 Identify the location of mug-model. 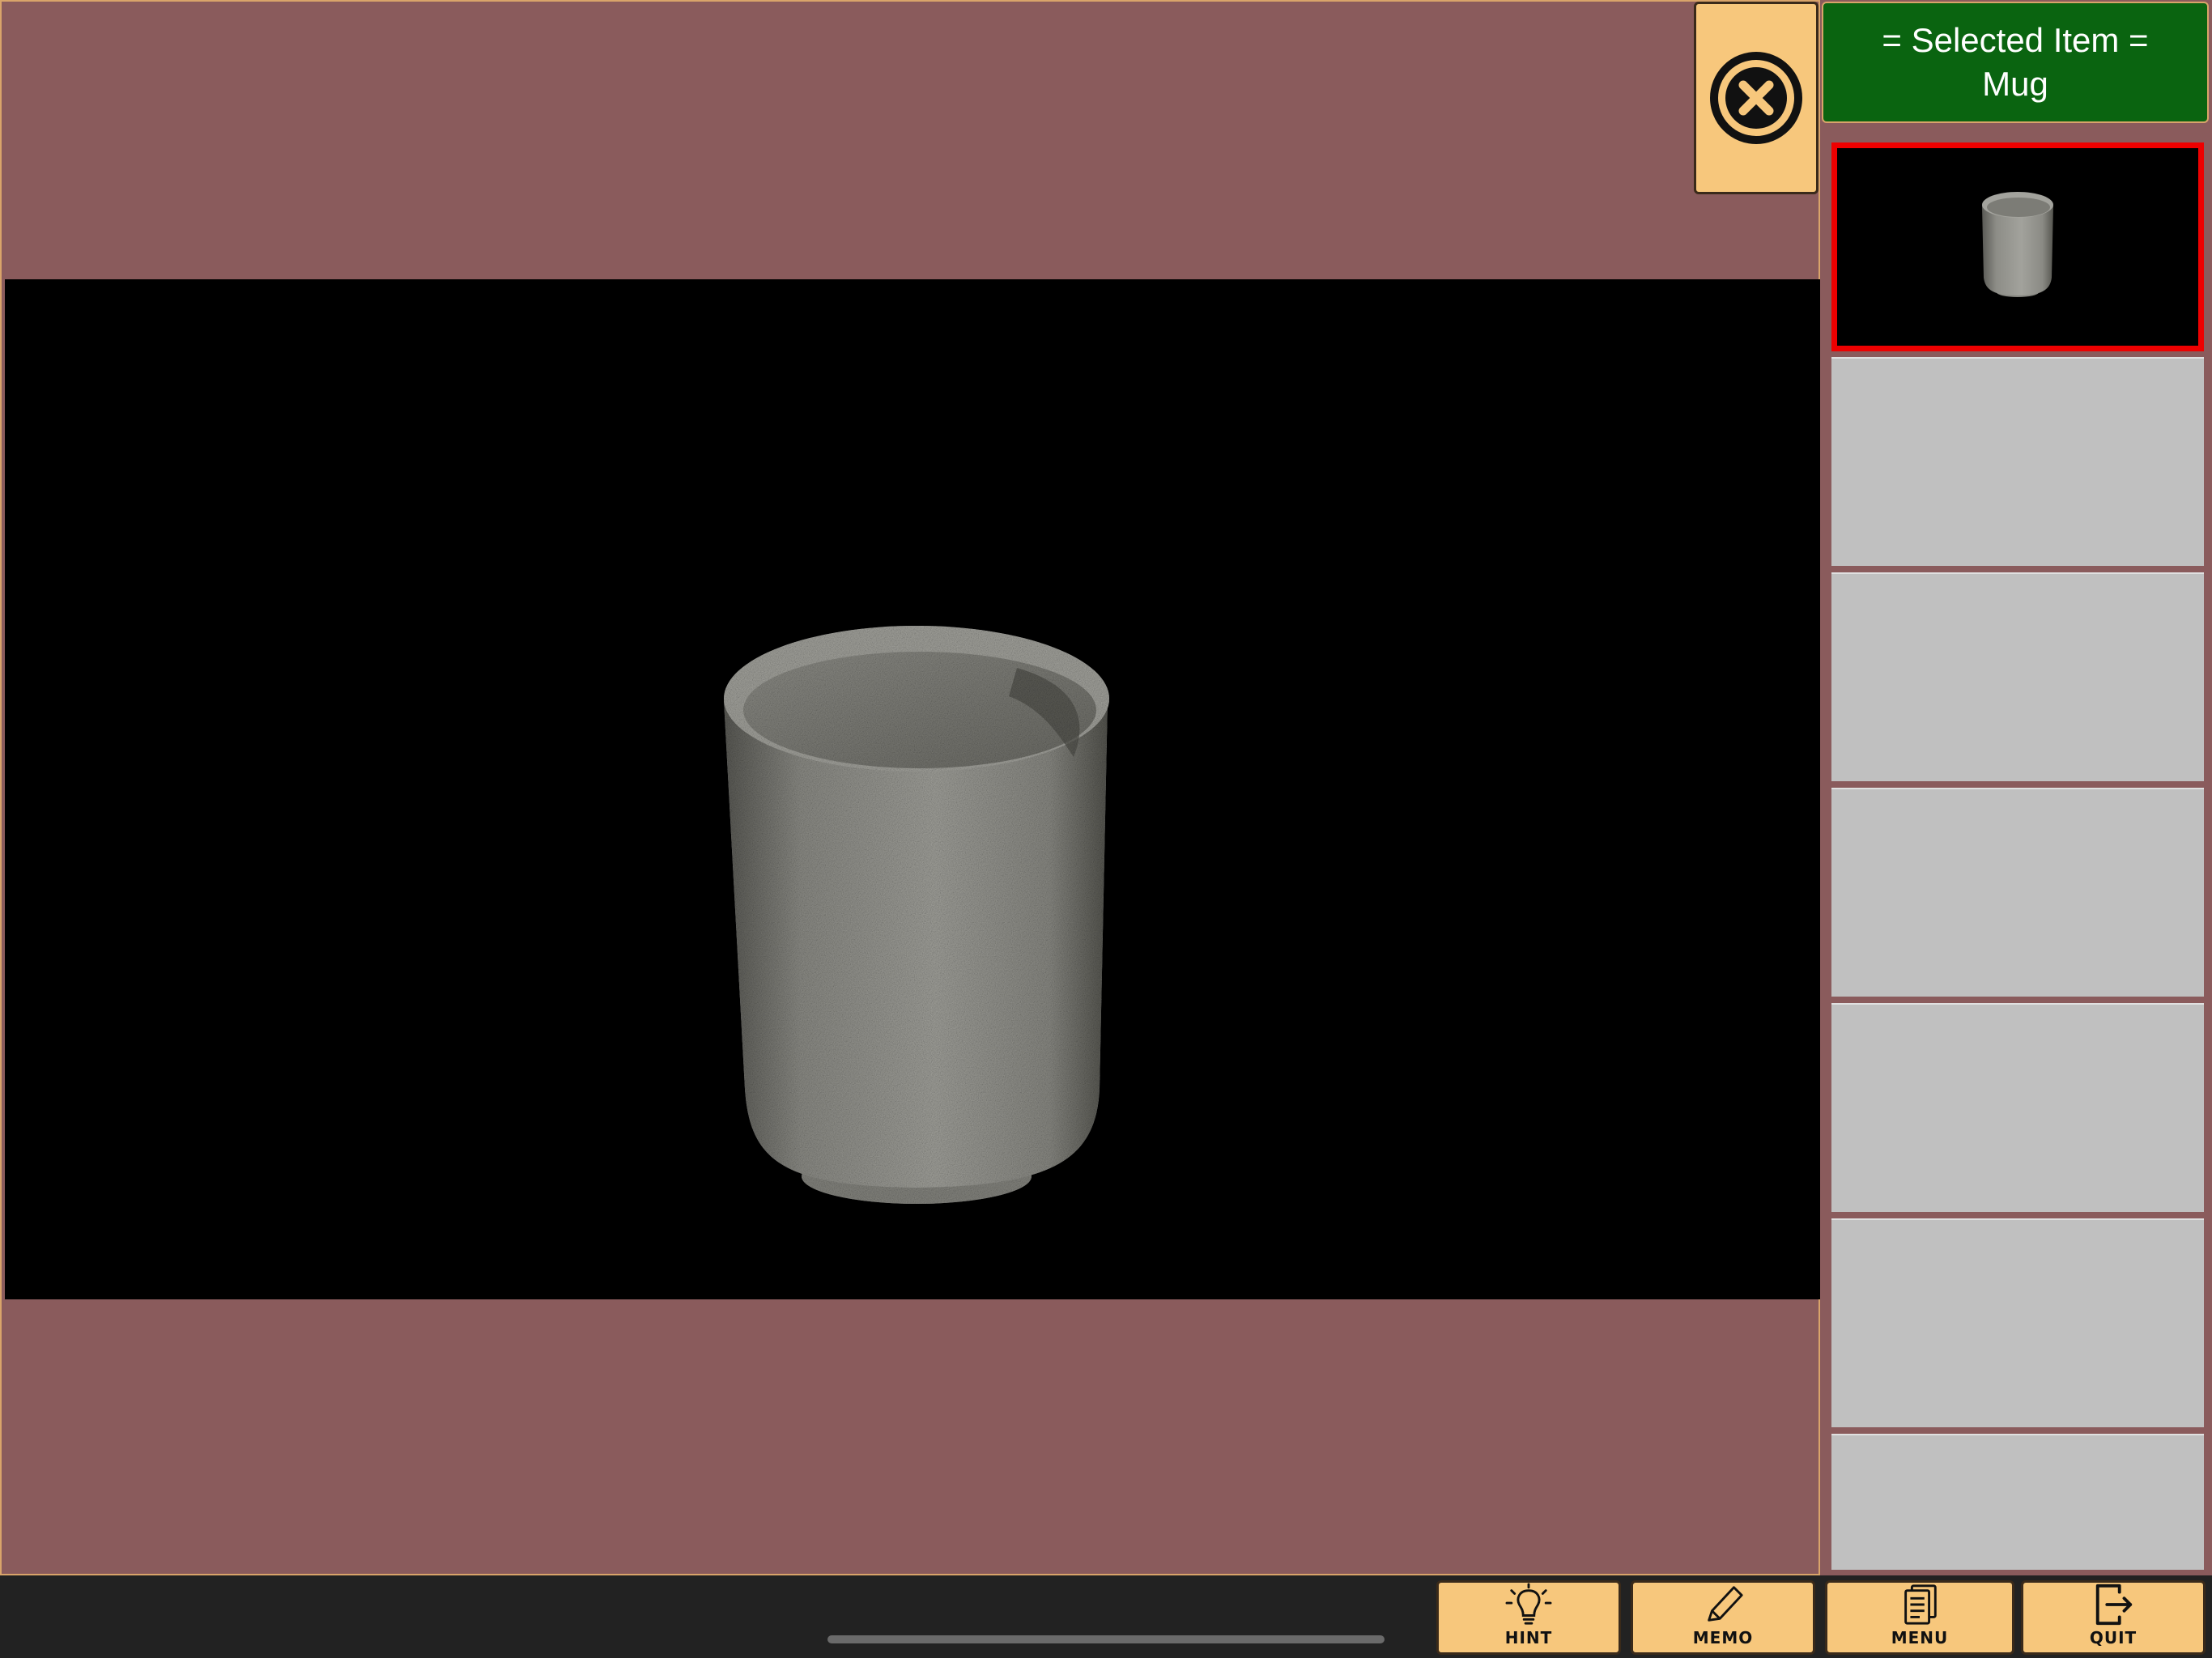
(917, 915).